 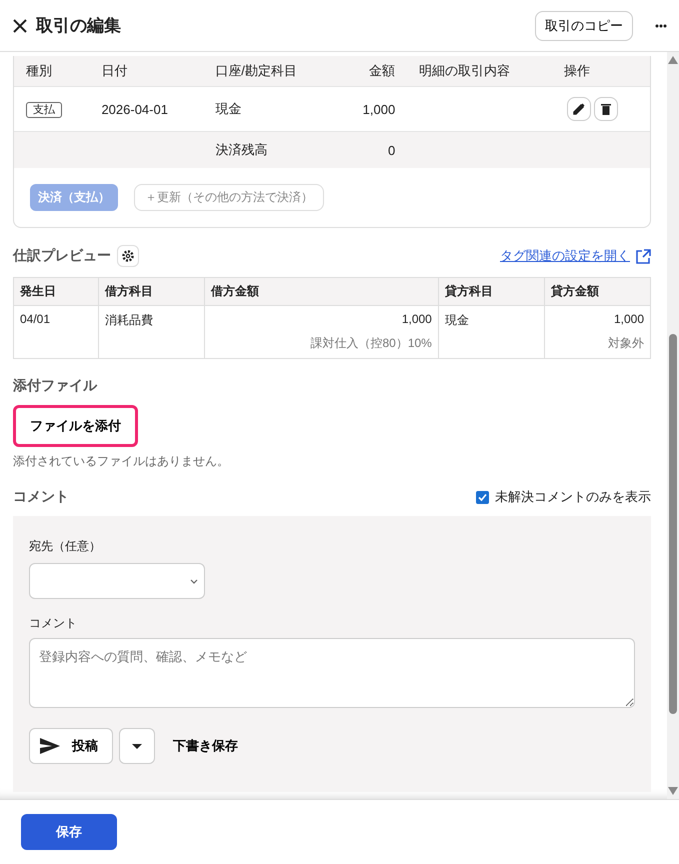 What do you see at coordinates (53, 623) in the screenshot?
I see `field-label: コメント` at bounding box center [53, 623].